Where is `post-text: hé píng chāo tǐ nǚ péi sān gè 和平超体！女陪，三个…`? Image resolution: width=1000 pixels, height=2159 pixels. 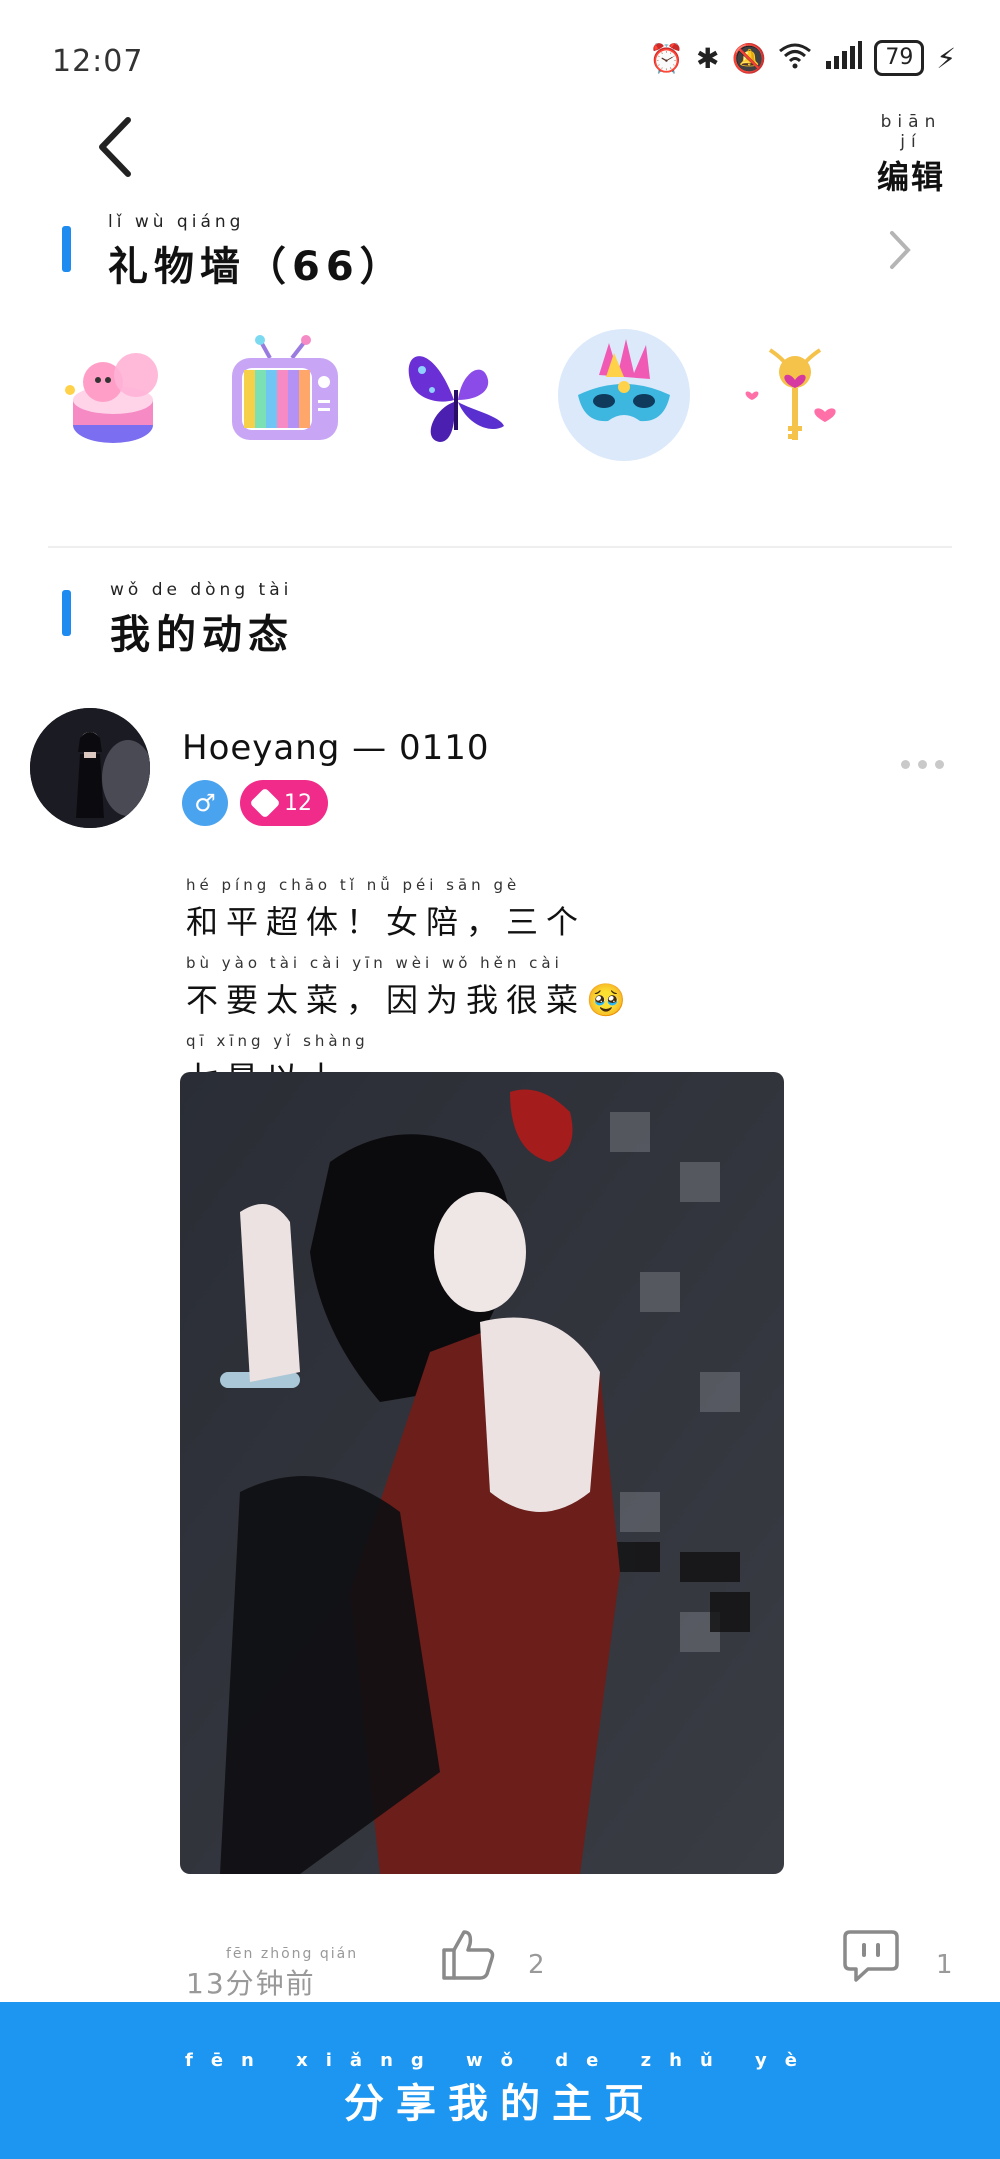
post-text: hé píng chāo tǐ nǚ péi sān gè 和平超体！女陪，三个… is located at coordinates (466, 989).